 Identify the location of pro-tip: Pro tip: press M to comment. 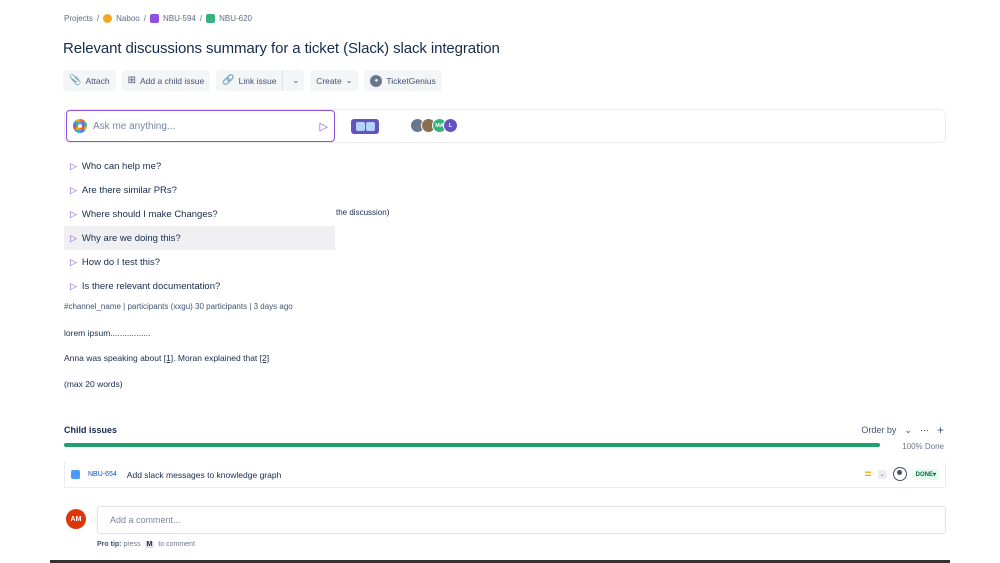
(146, 544).